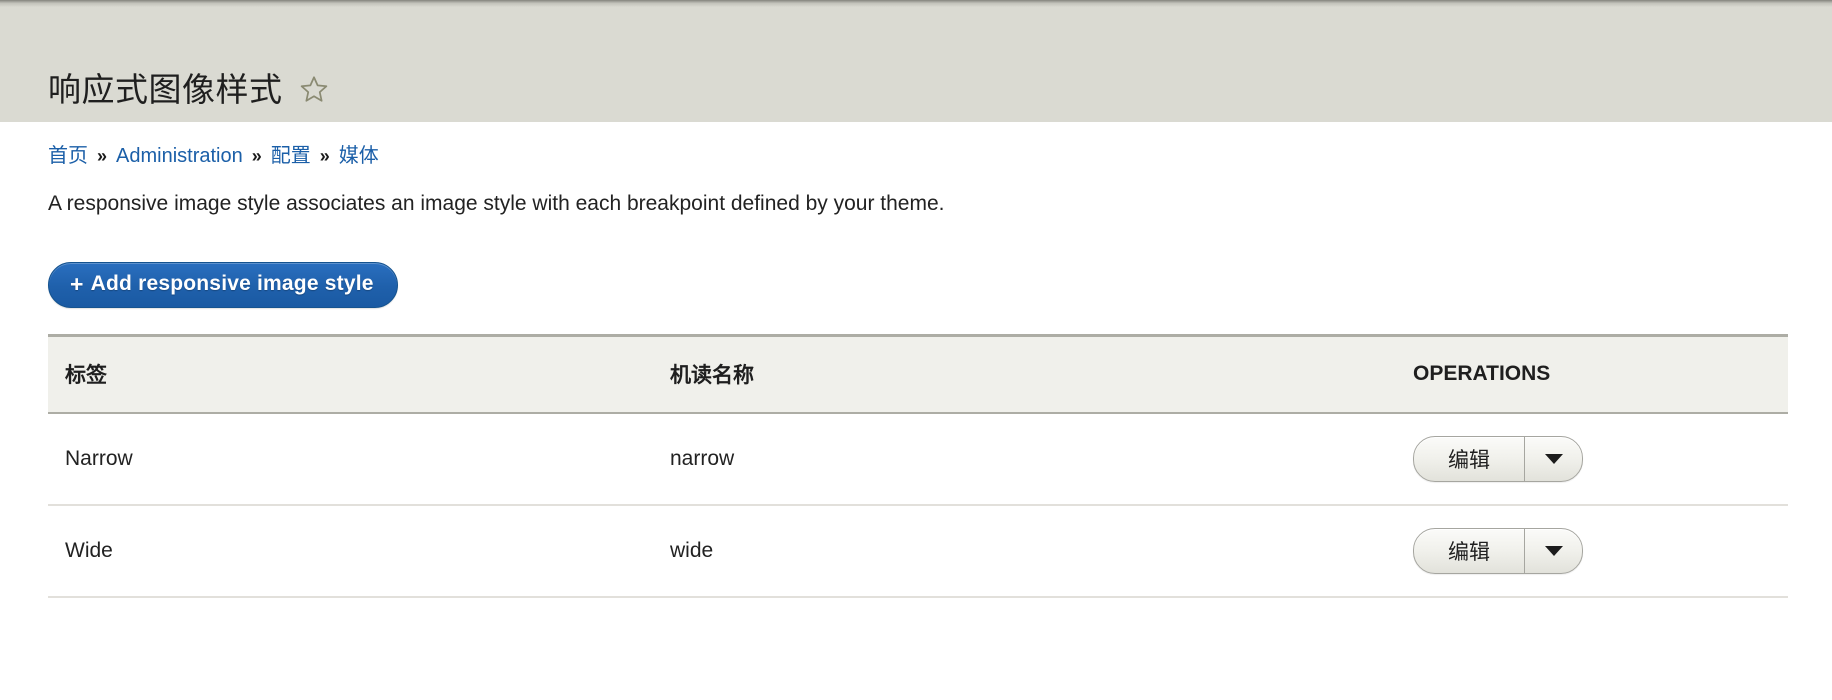  I want to click on page-title: 响应式图像样式, so click(165, 89).